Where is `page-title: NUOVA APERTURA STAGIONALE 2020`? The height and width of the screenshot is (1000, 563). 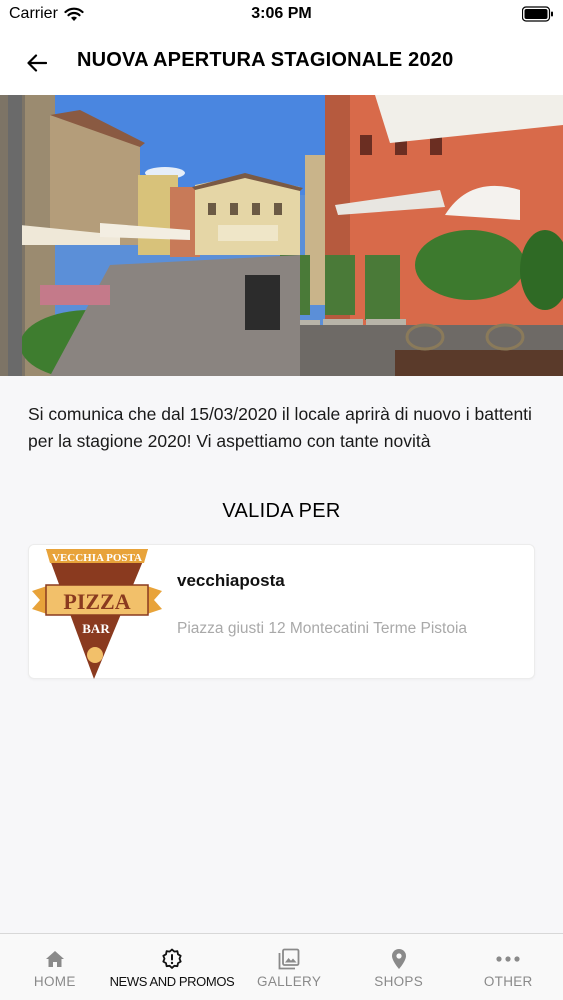 page-title: NUOVA APERTURA STAGIONALE 2020 is located at coordinates (265, 60).